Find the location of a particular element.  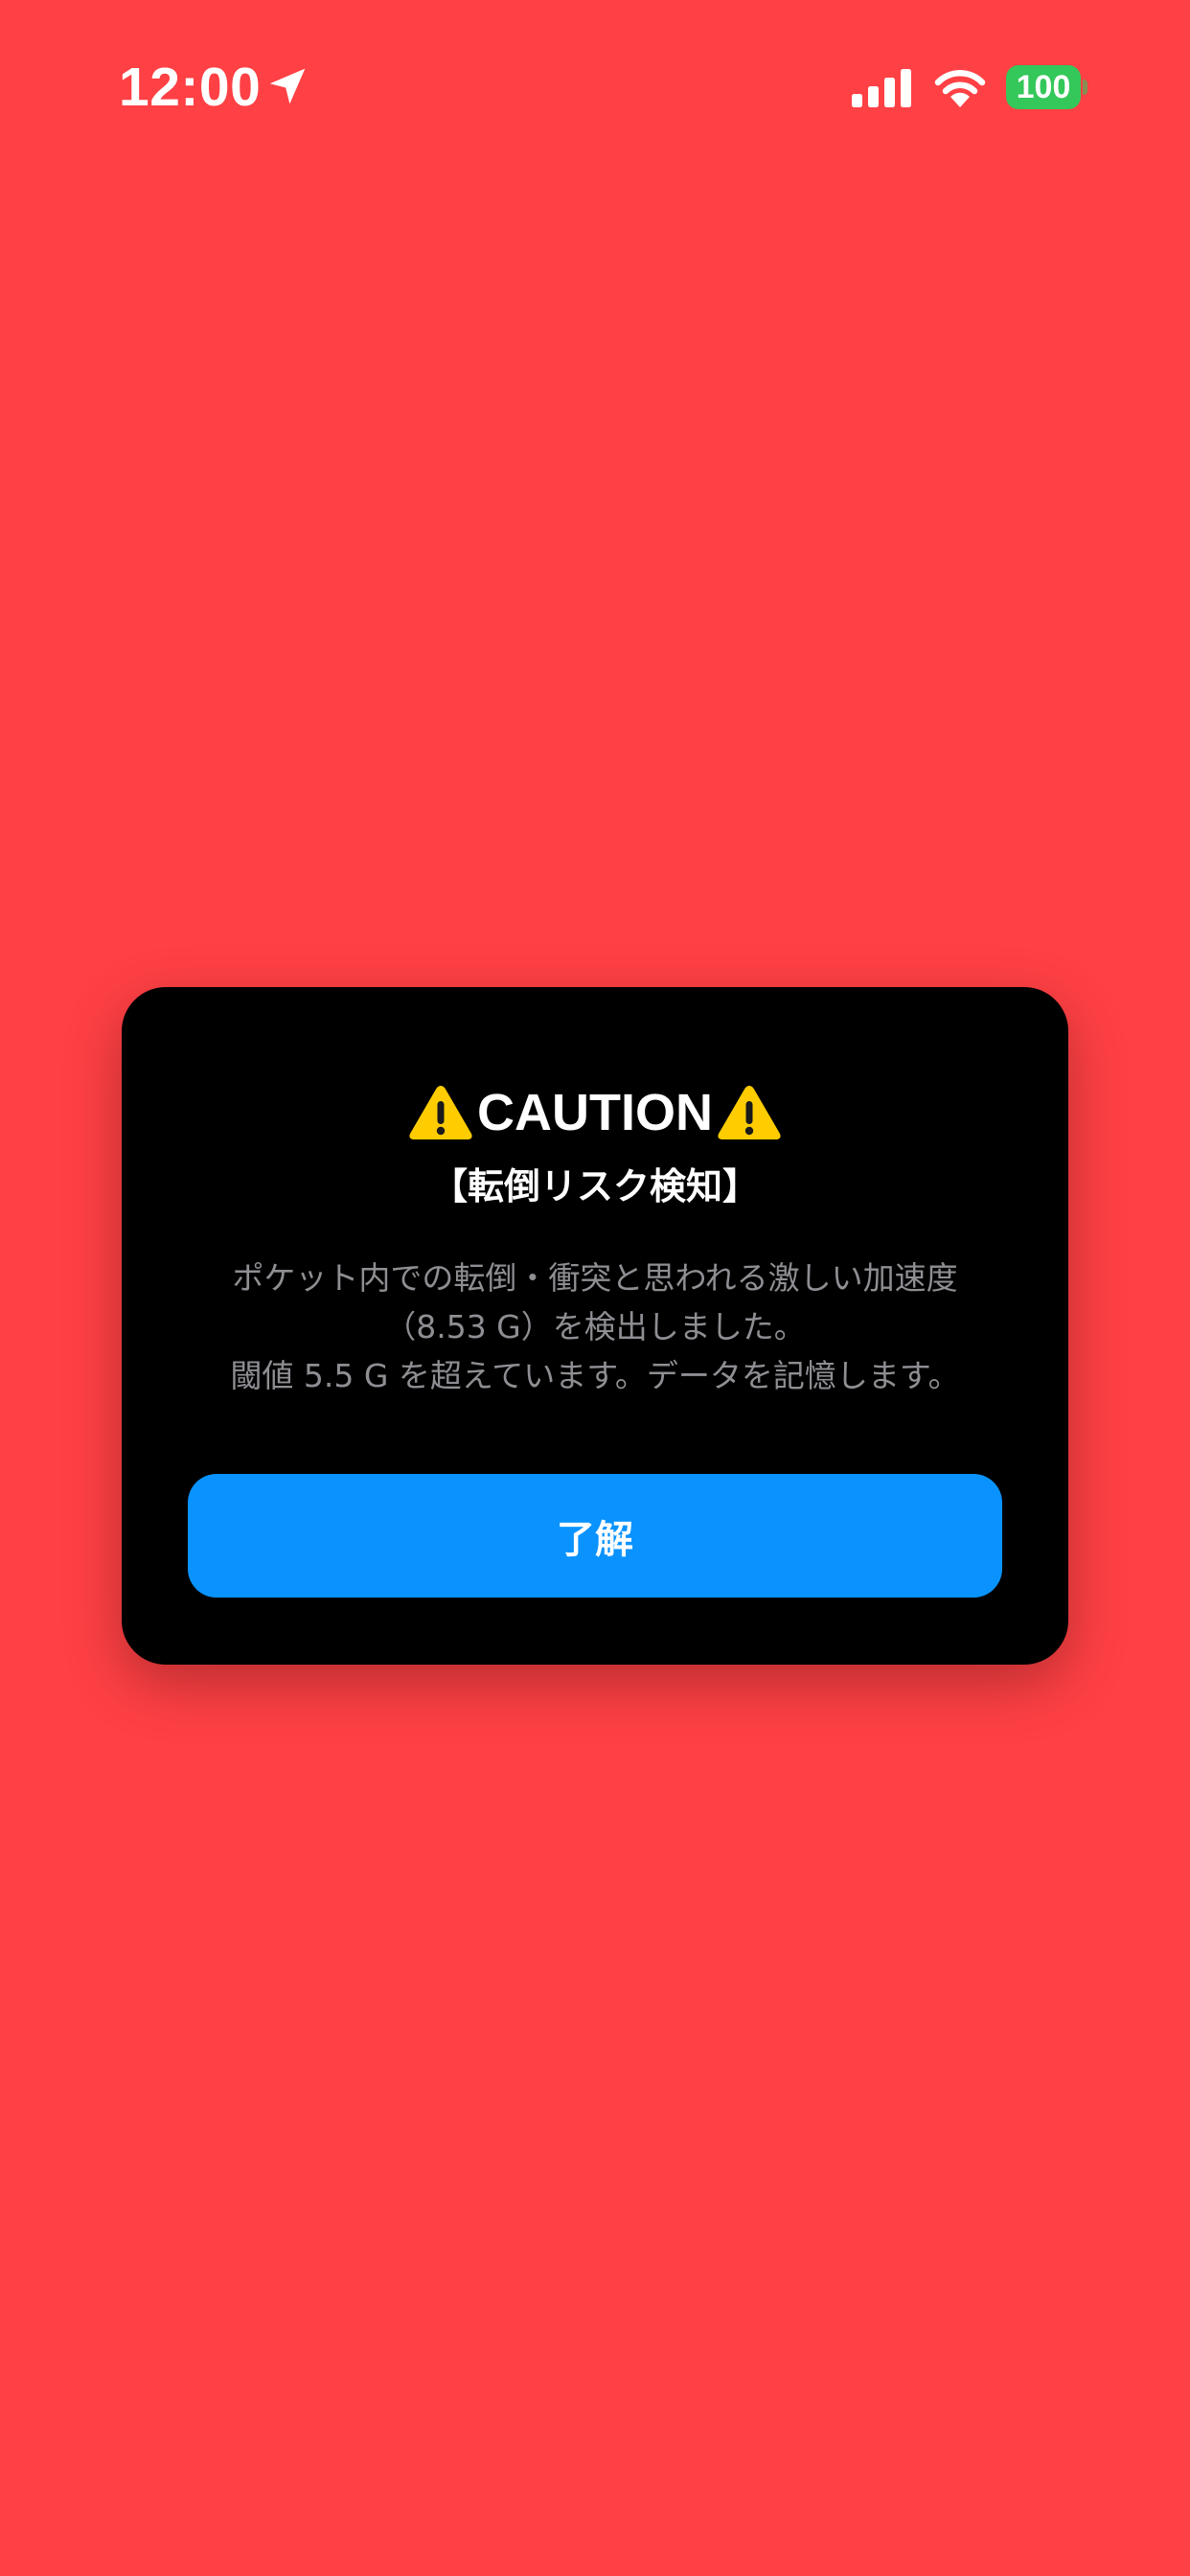

battery-icon: 100 is located at coordinates (1043, 87).